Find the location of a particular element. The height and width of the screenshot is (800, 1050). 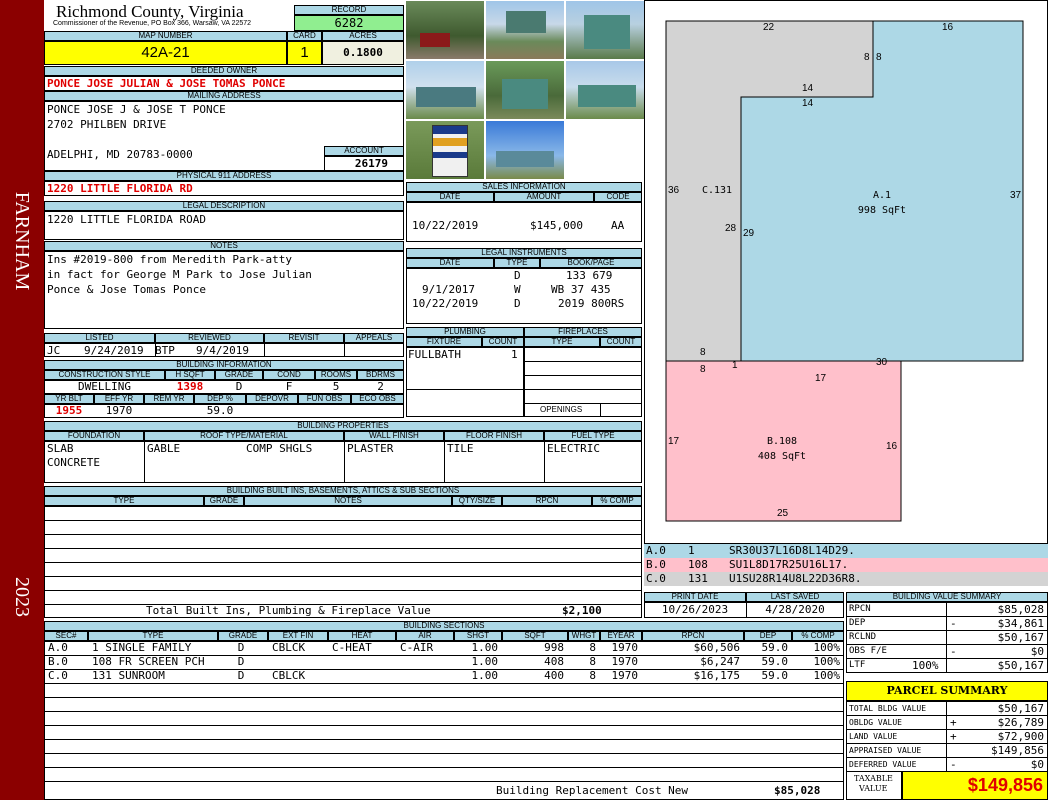

account-header: ACCOUNT is located at coordinates (364, 151).